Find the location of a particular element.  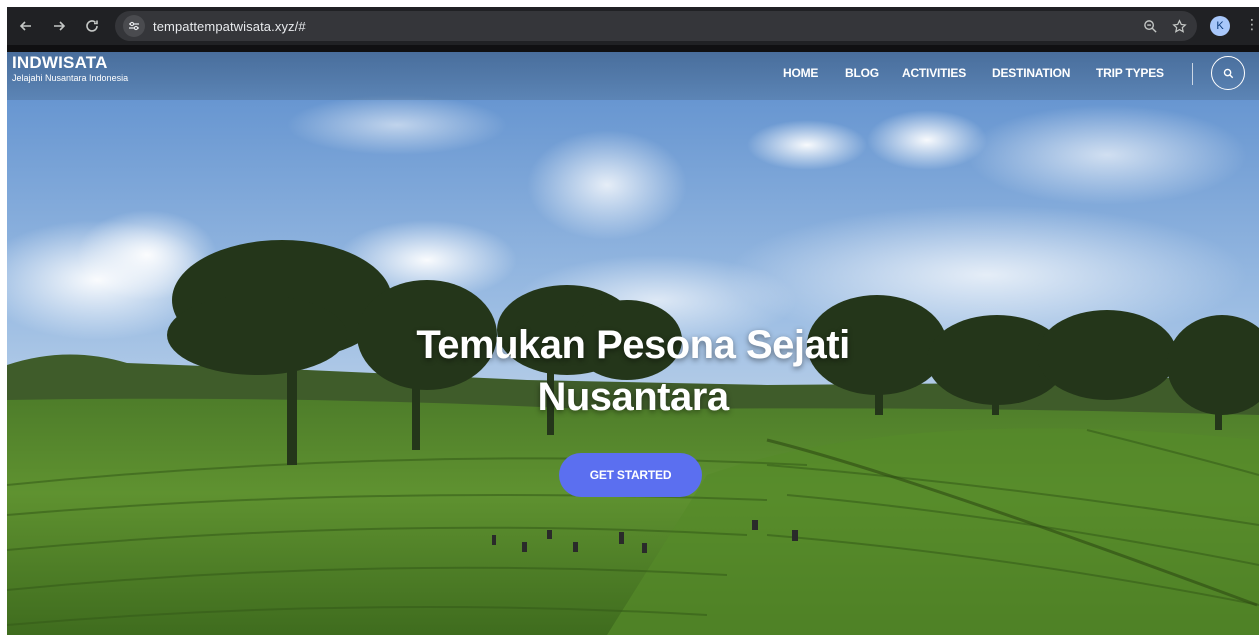

tune-icon is located at coordinates (134, 26).